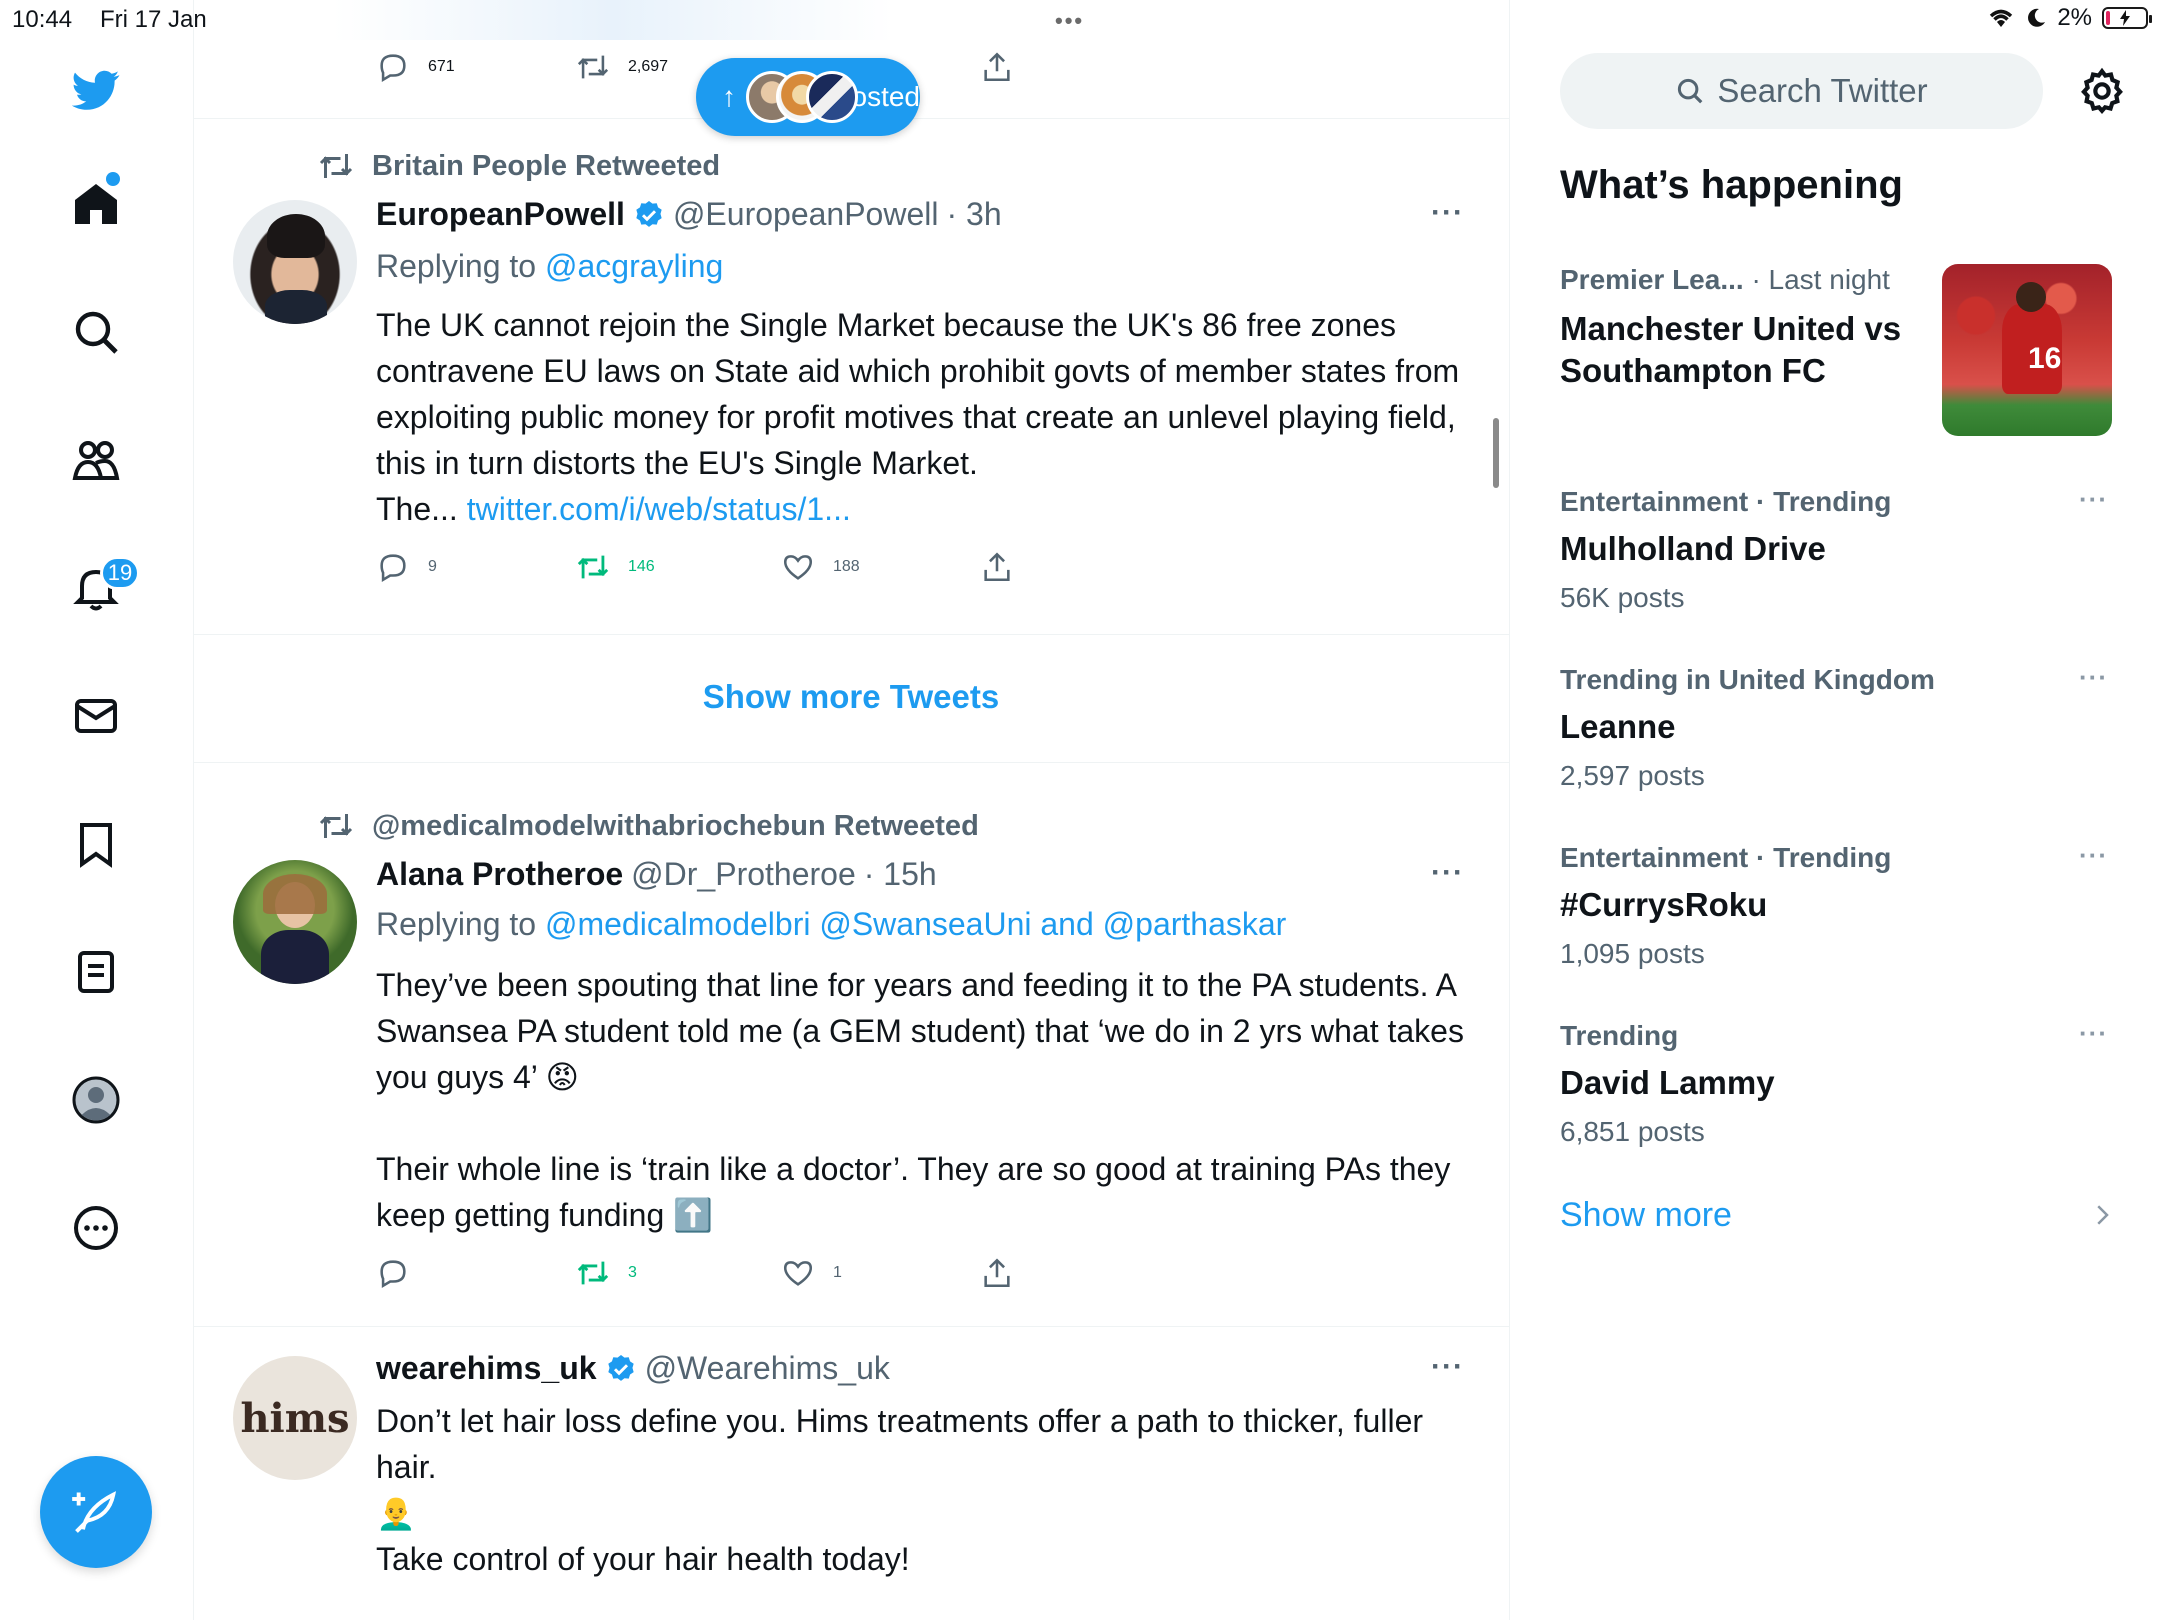 The image size is (2160, 1620). I want to click on avatar: hims, so click(295, 1418).